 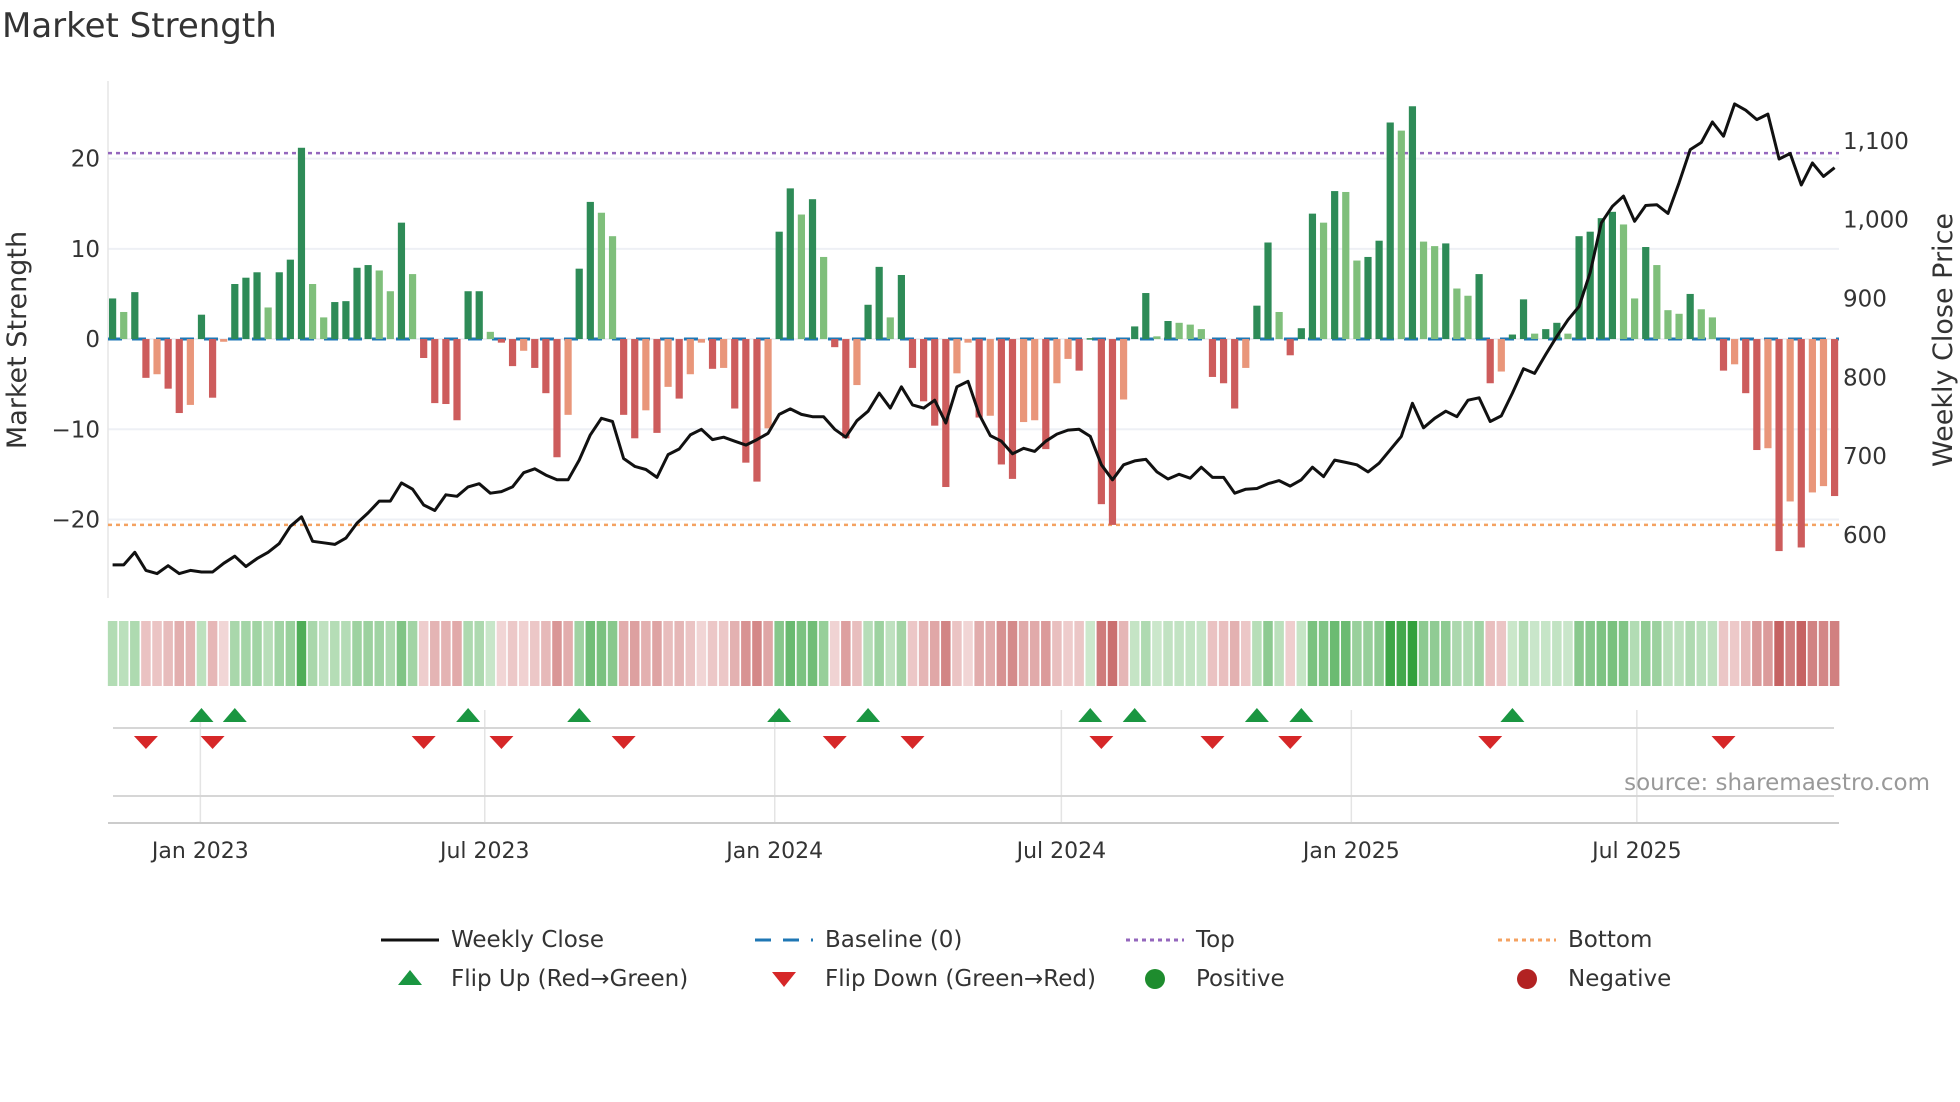 What do you see at coordinates (484, 851) in the screenshot?
I see `x-tick-label: Jul 2023` at bounding box center [484, 851].